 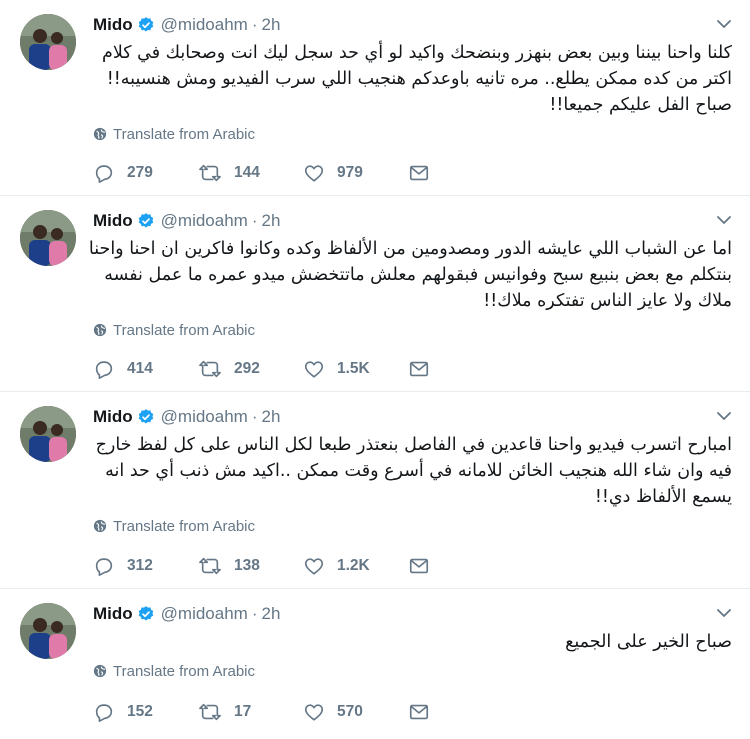 I want to click on reply-count: 152, so click(x=140, y=711).